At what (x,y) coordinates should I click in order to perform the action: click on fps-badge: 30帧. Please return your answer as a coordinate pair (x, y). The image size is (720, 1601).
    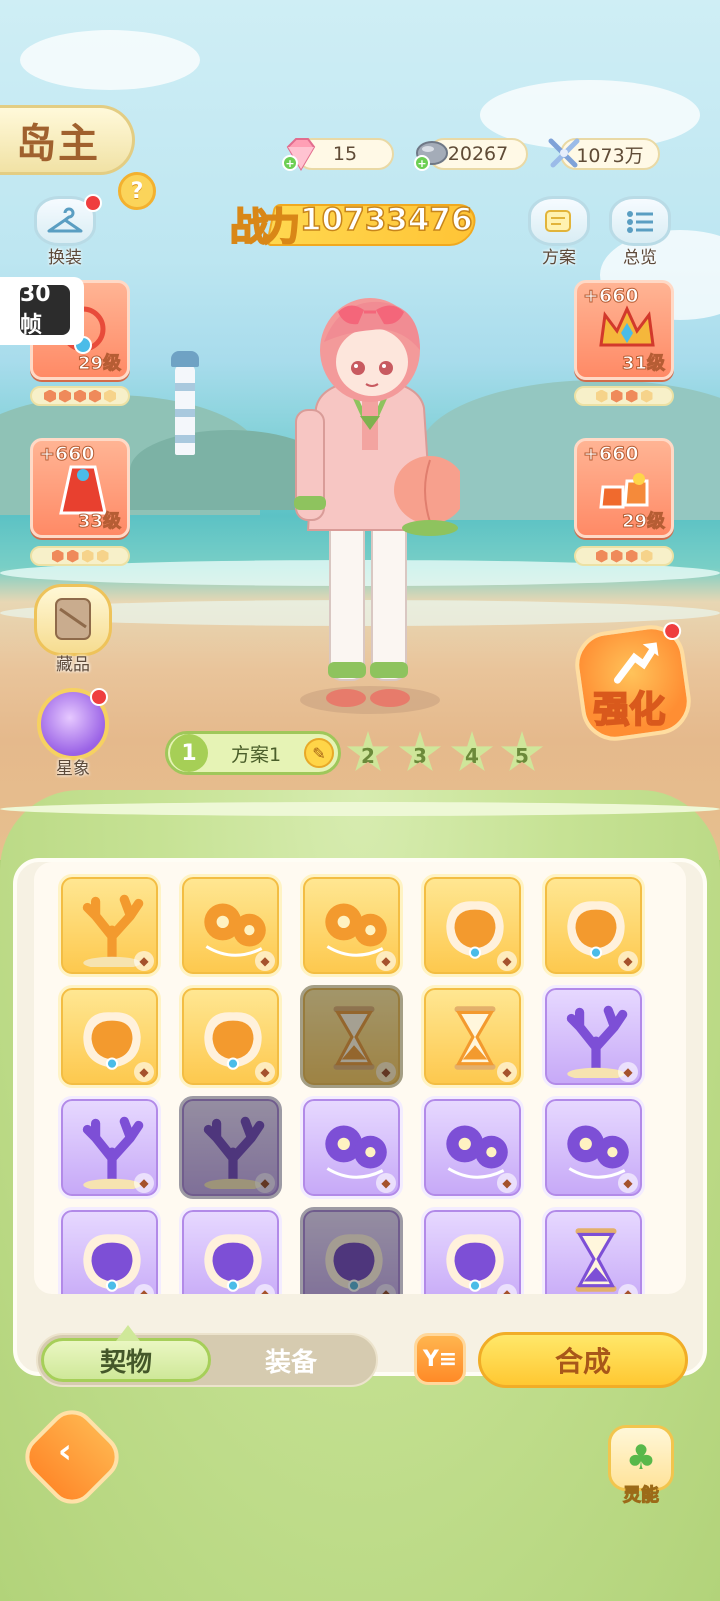
    Looking at the image, I should click on (42, 311).